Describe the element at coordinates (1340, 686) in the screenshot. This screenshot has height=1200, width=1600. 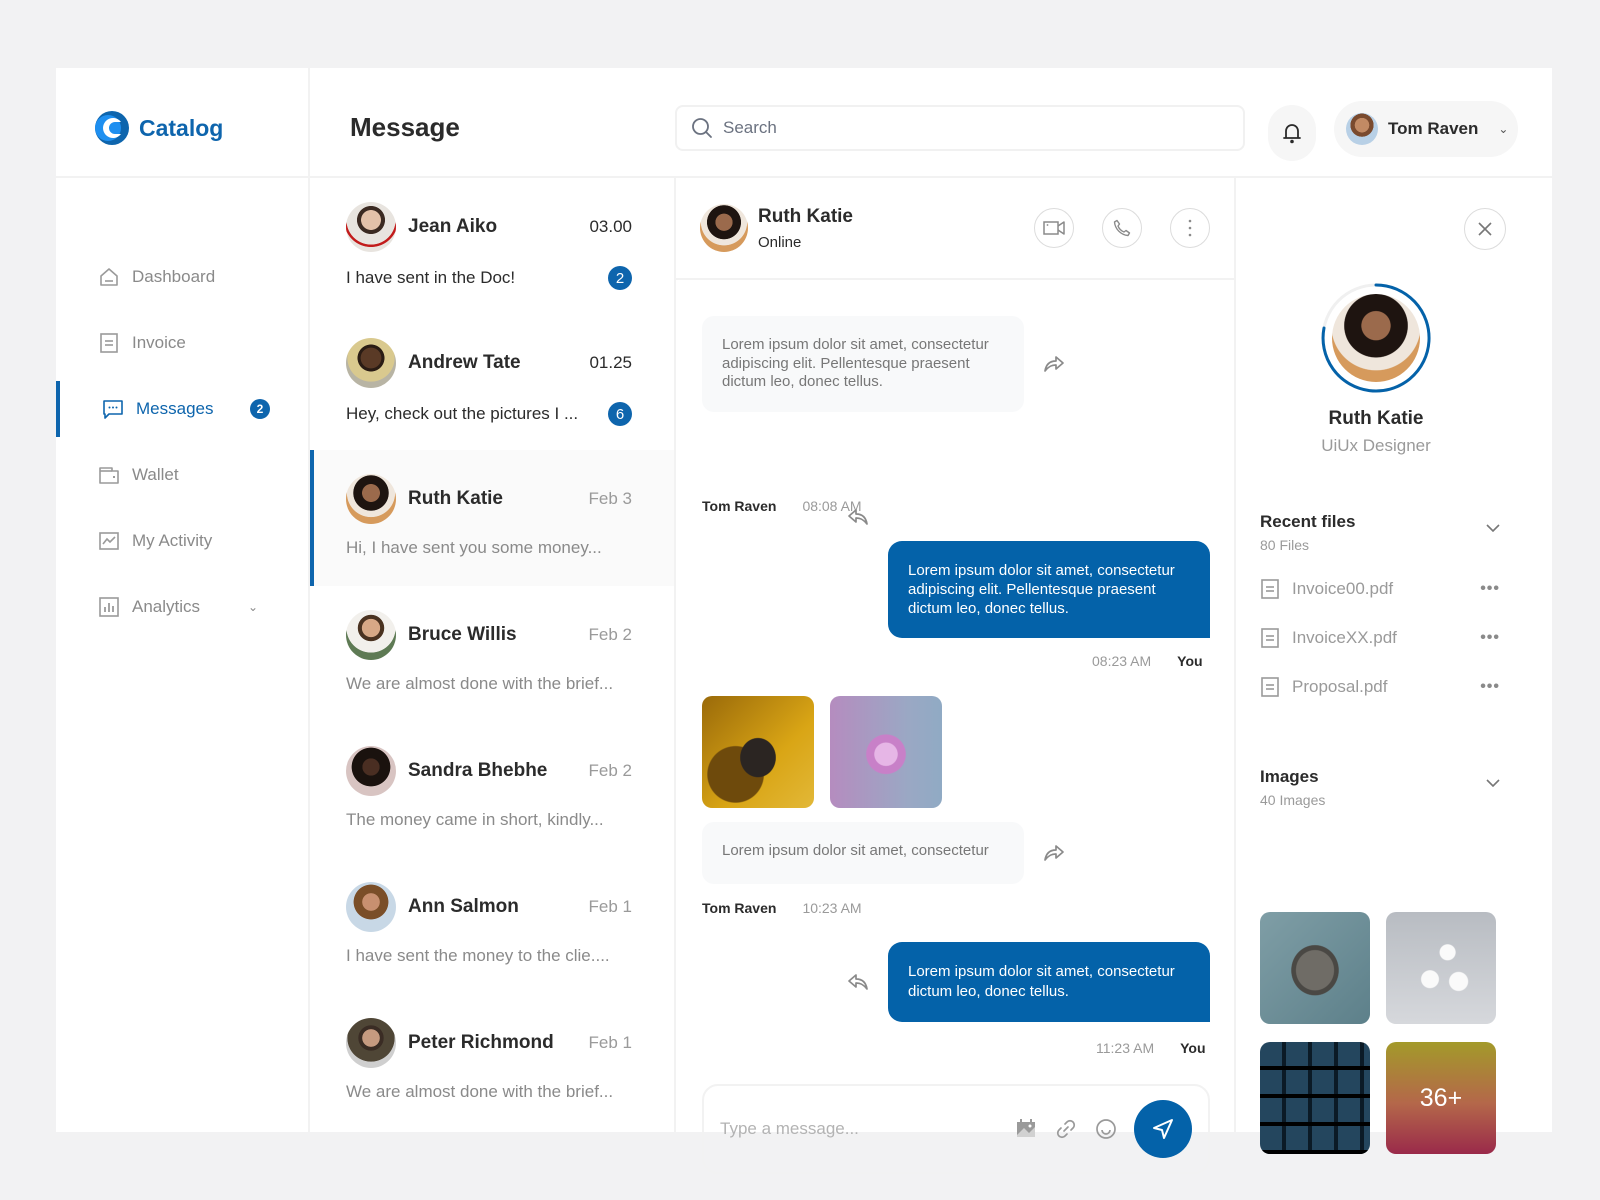
I see `file-name: Proposal.pdf` at that location.